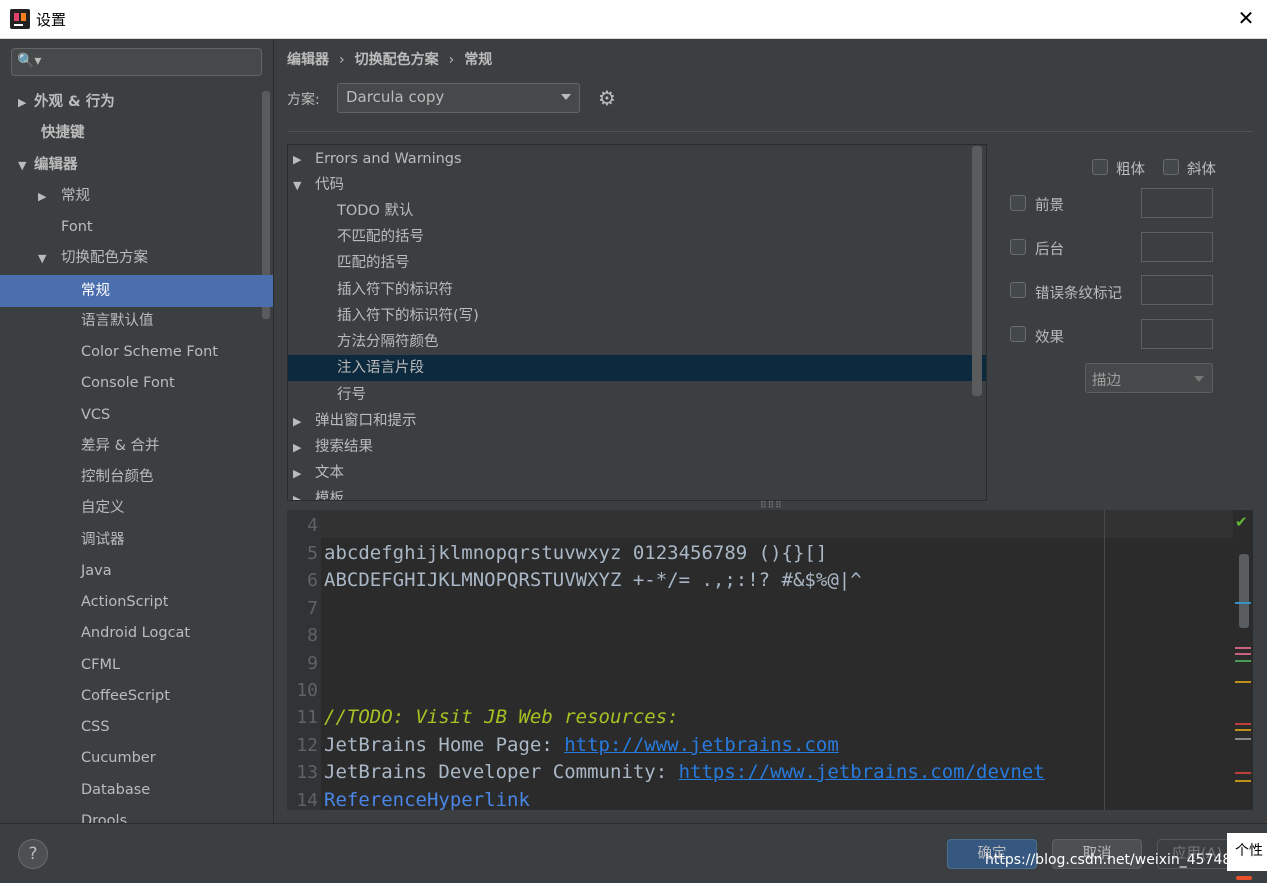 The image size is (1267, 883). What do you see at coordinates (637, 342) in the screenshot?
I see `tree-item-method-separator-color: 方法分隔符颜色` at bounding box center [637, 342].